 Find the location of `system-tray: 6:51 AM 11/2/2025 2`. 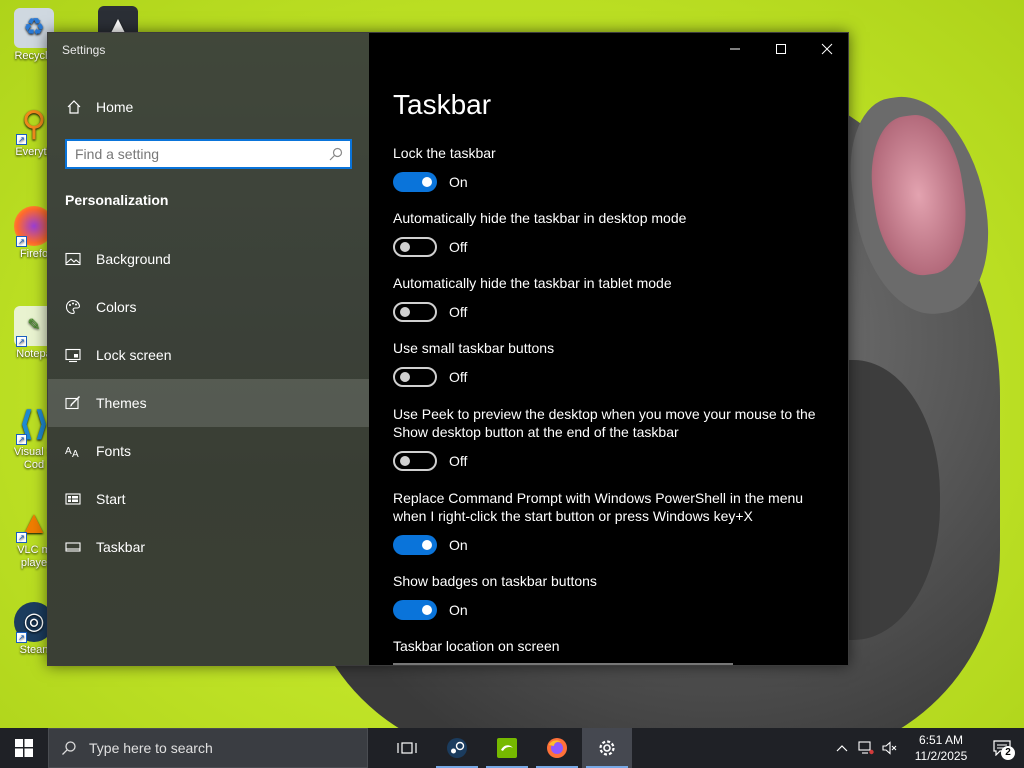

system-tray: 6:51 AM 11/2/2025 2 is located at coordinates (927, 748).